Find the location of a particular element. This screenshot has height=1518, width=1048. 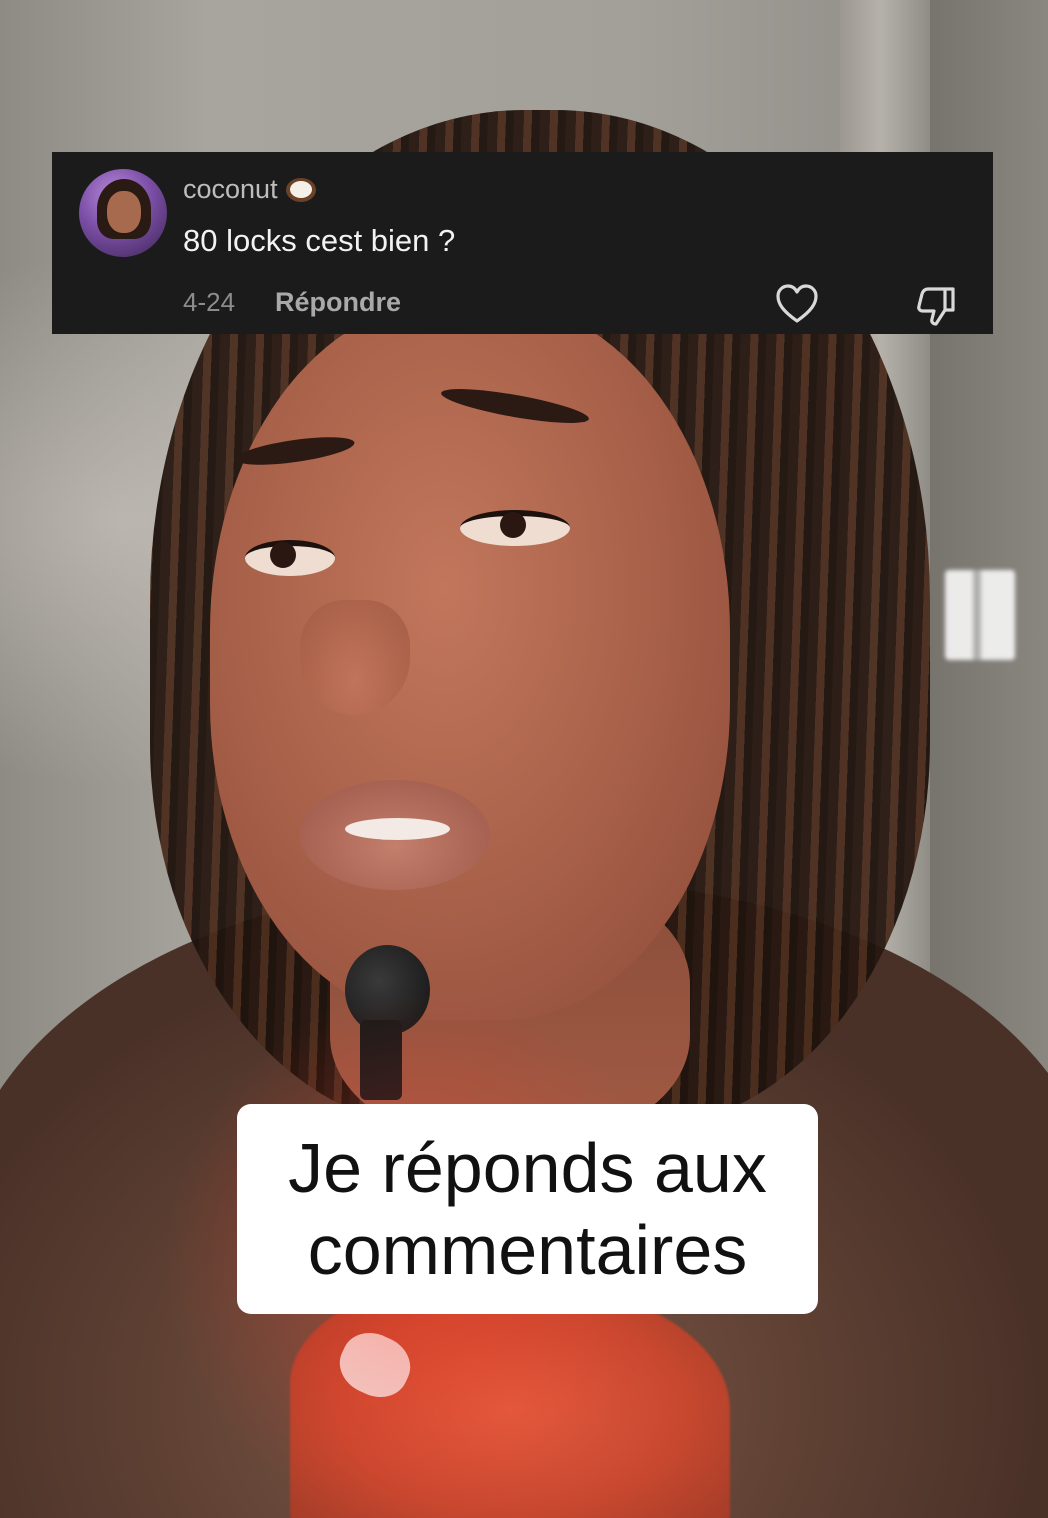

thumbs-down-outline-icon is located at coordinates (936, 306).